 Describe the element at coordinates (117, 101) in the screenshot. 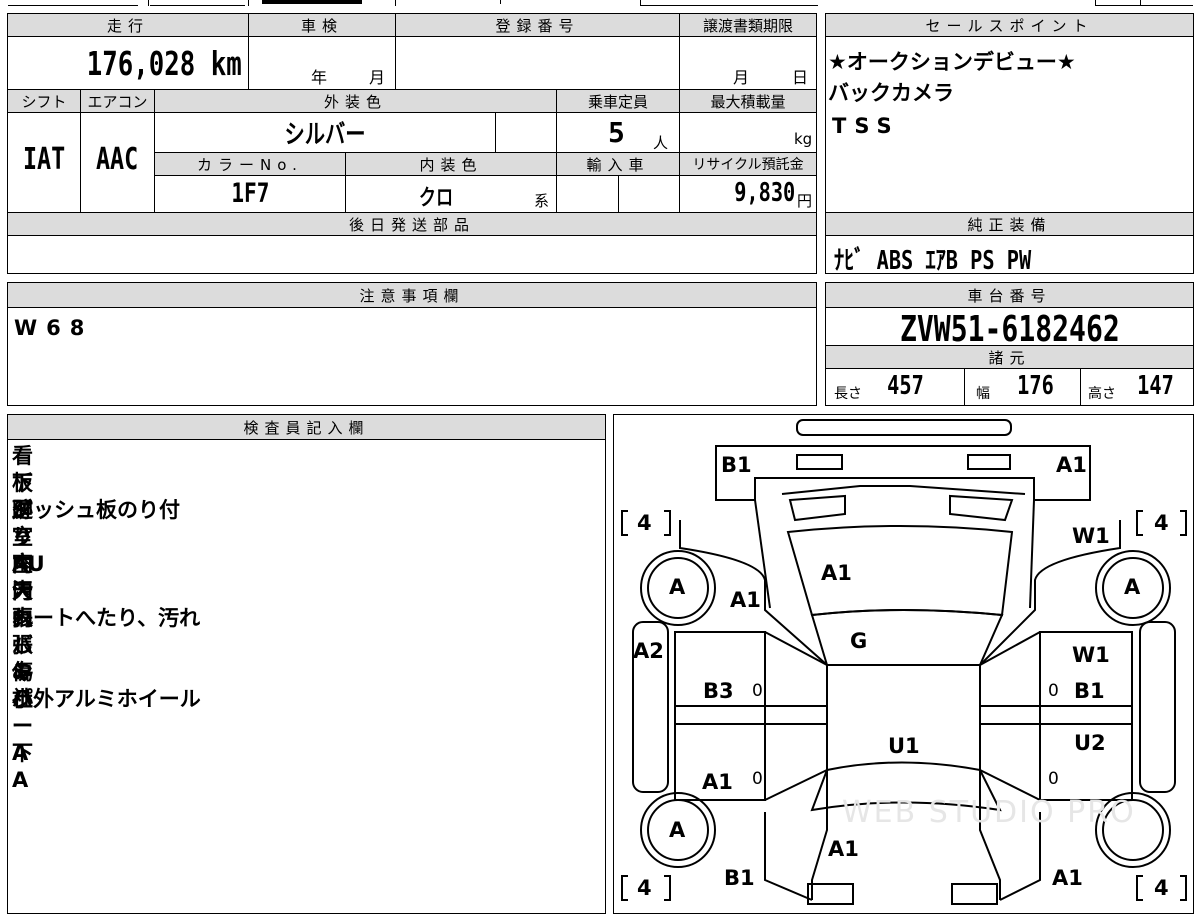

I see `aircon-header: エアコン` at that location.